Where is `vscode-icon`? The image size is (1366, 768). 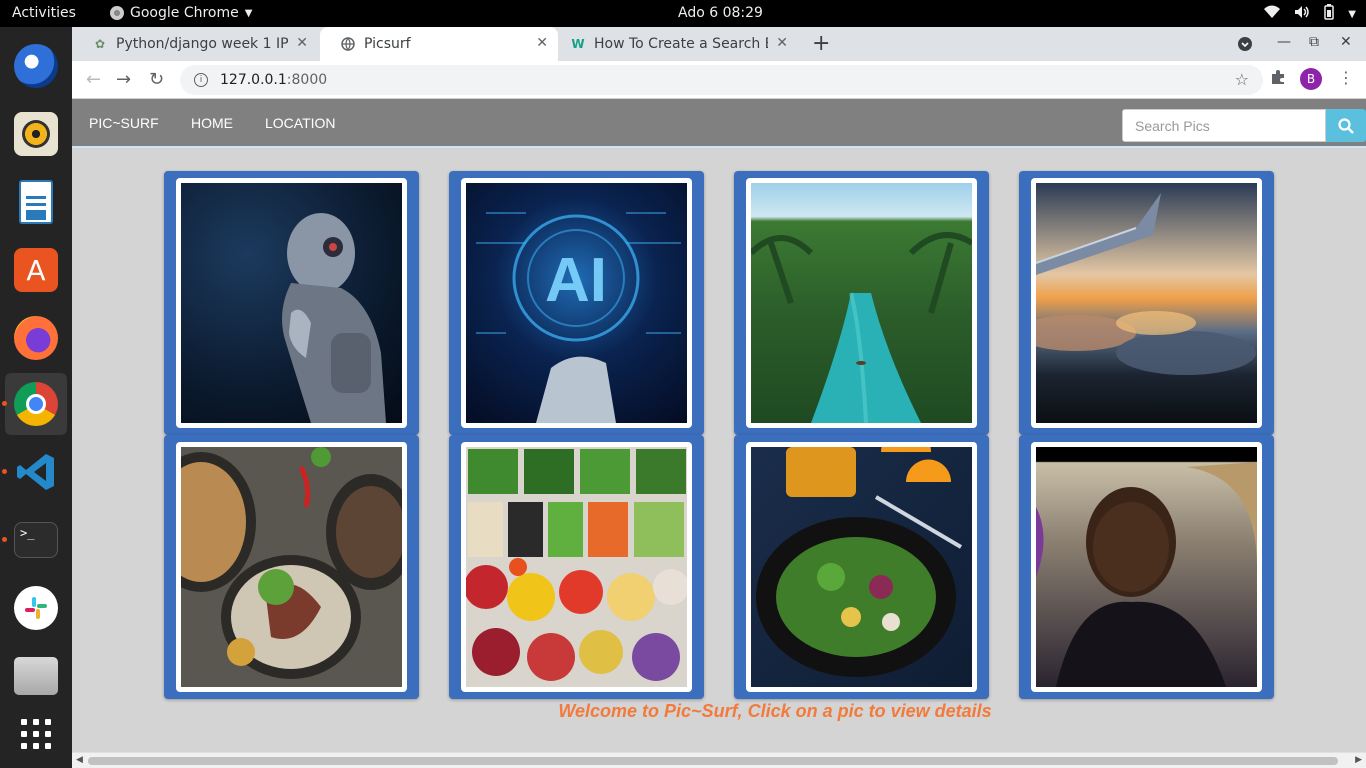
vscode-icon is located at coordinates (36, 472).